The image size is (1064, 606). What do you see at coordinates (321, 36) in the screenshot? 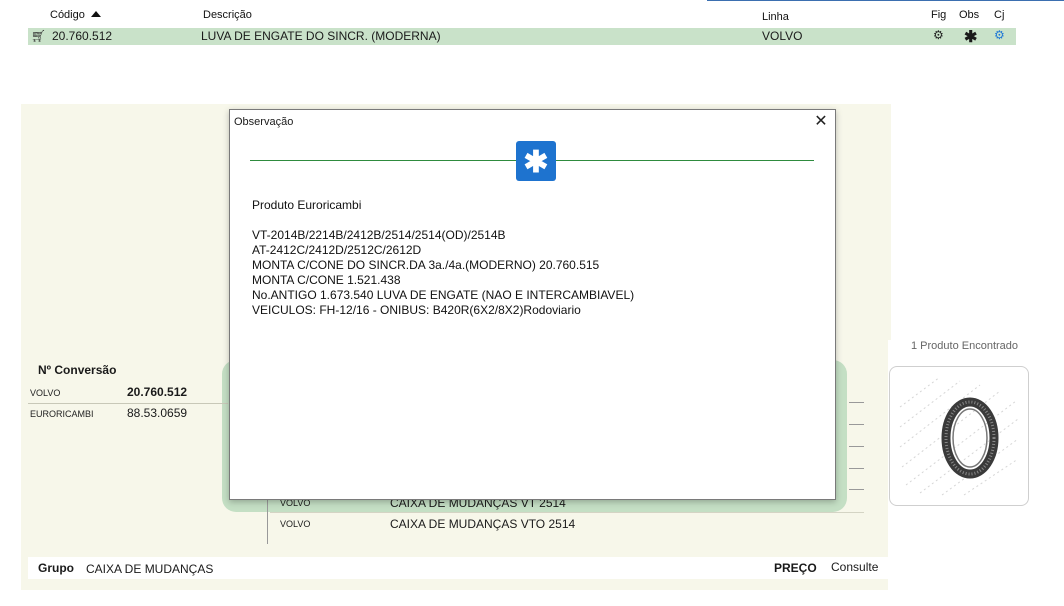
I see `row-descricao: LUVA DE ENGATE DO SINCR. (MODERNA)` at bounding box center [321, 36].